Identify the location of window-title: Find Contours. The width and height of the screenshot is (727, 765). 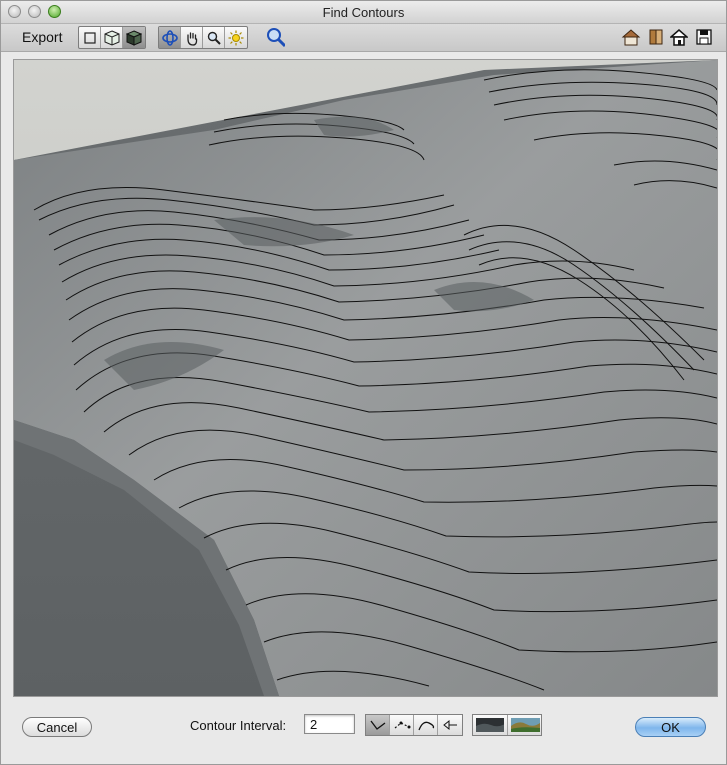
(363, 12).